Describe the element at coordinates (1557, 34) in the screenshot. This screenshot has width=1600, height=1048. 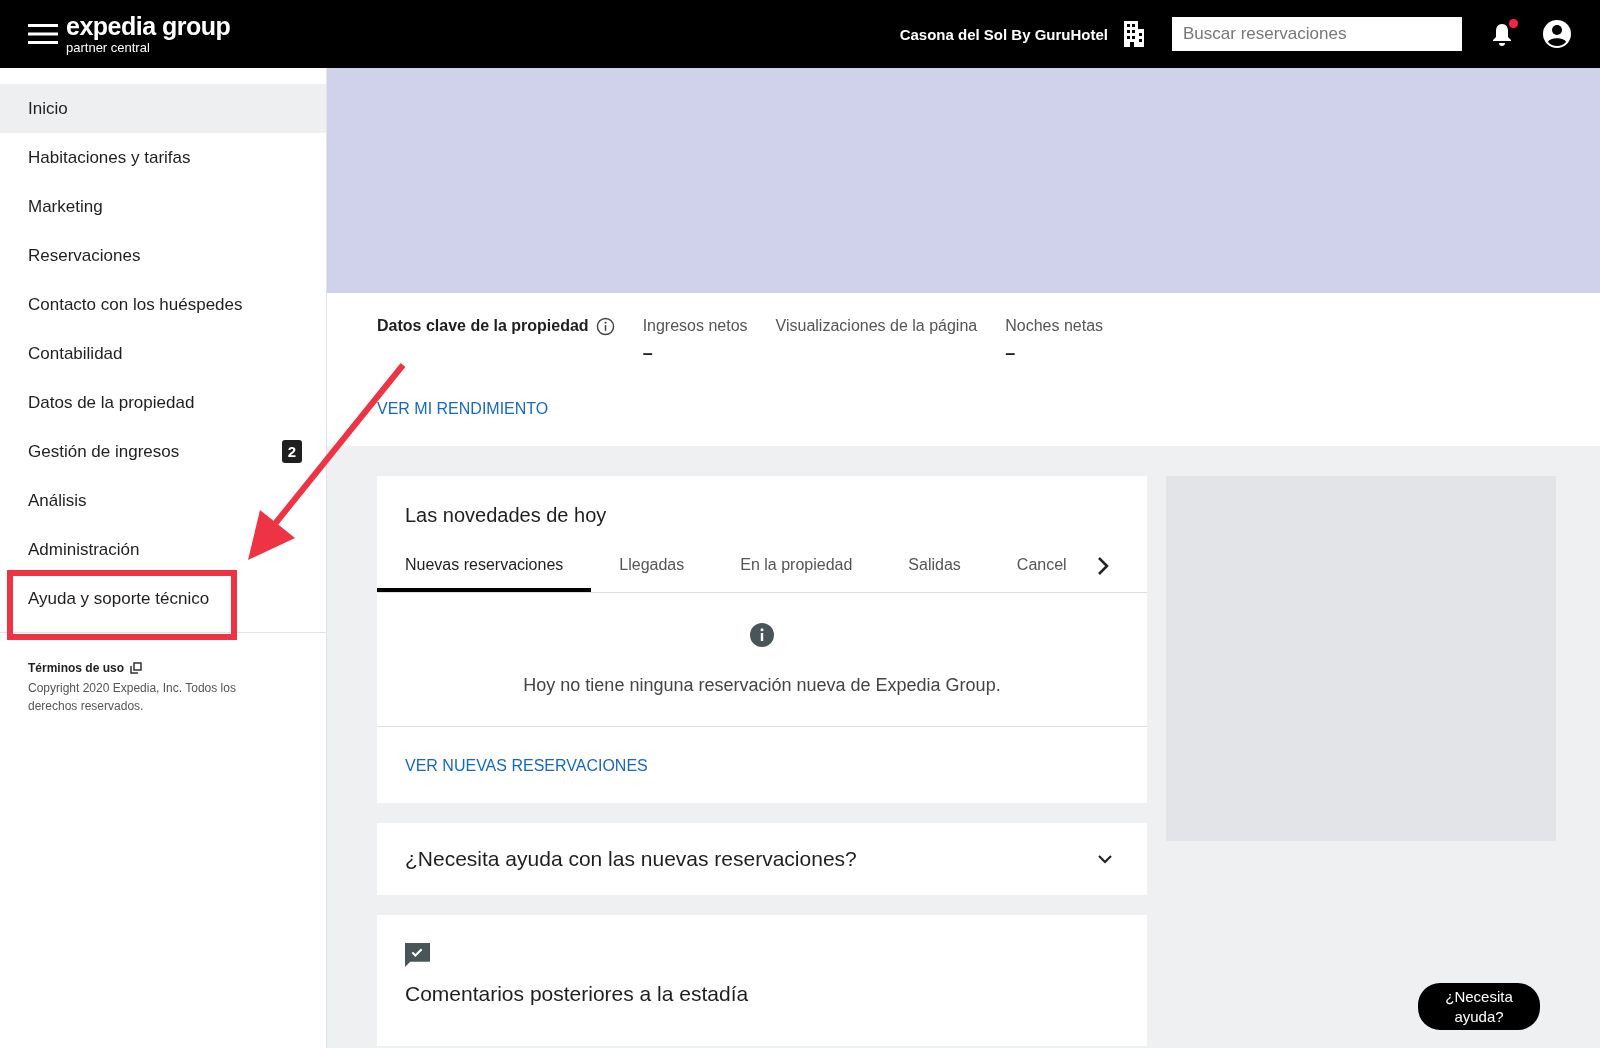
I see `user-icon` at that location.